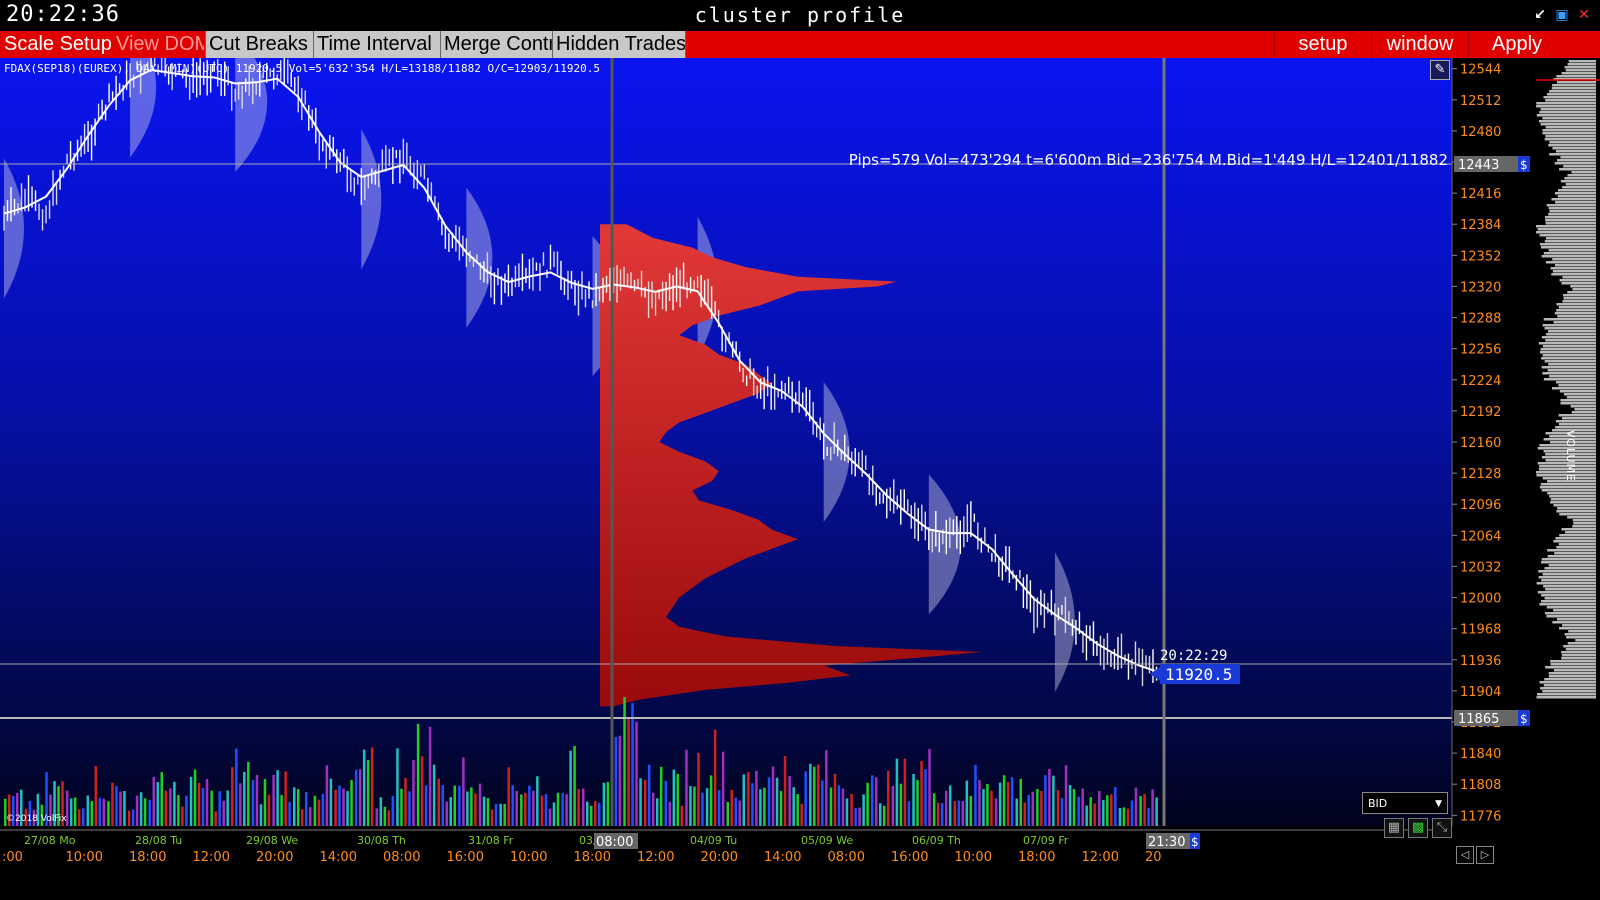 This screenshot has width=1600, height=900. What do you see at coordinates (1480, 101) in the screenshot?
I see `price-tick-label: 12512` at bounding box center [1480, 101].